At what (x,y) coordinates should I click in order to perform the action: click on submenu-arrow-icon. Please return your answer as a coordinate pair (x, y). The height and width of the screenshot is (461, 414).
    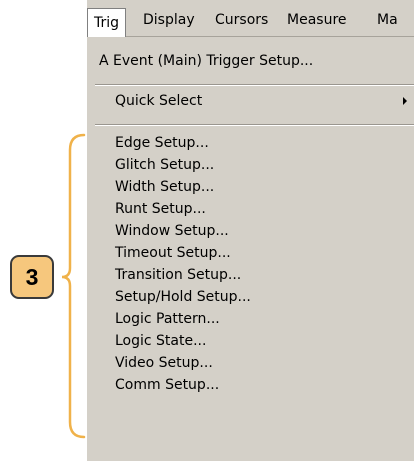
    Looking at the image, I should click on (405, 101).